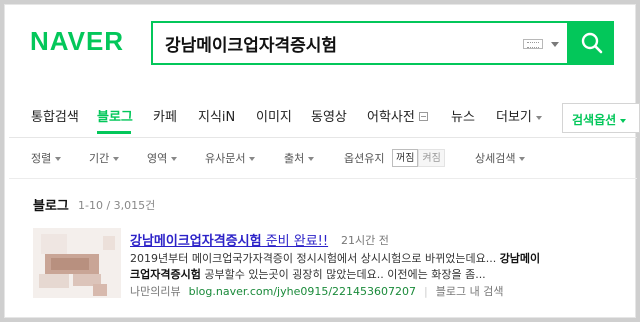  What do you see at coordinates (55, 115) in the screenshot?
I see `tab-integrated: 통합검색` at bounding box center [55, 115].